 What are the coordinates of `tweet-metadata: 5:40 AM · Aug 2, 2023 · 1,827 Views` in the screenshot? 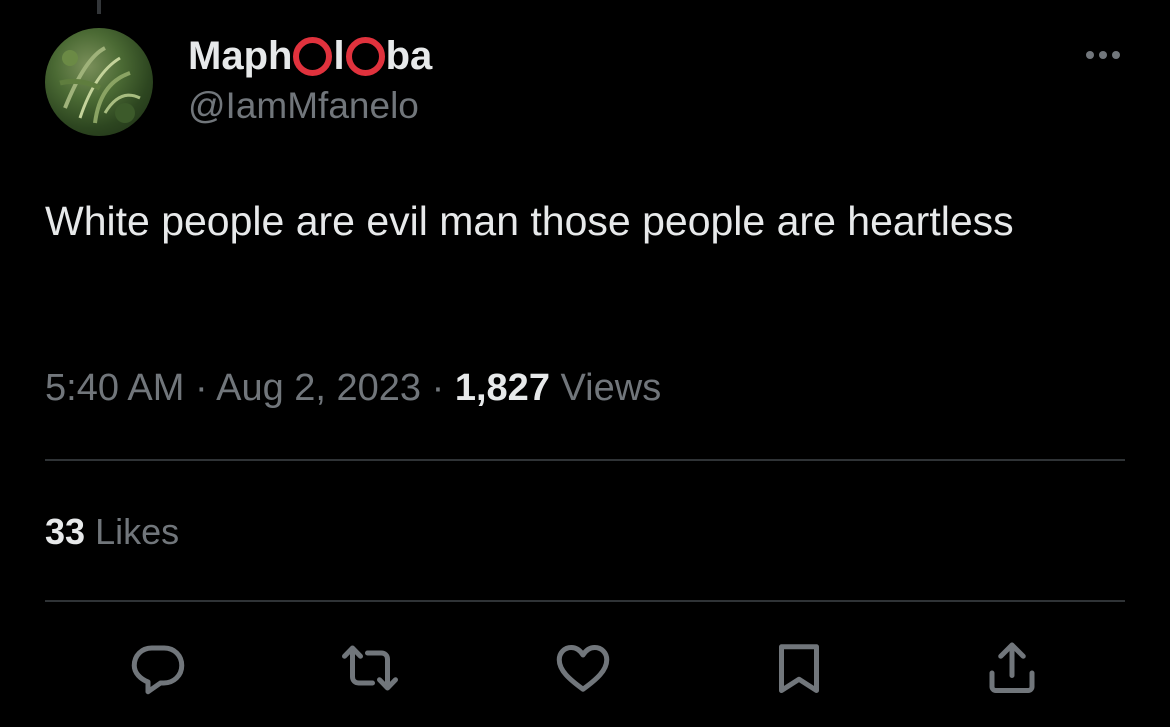 It's located at (353, 388).